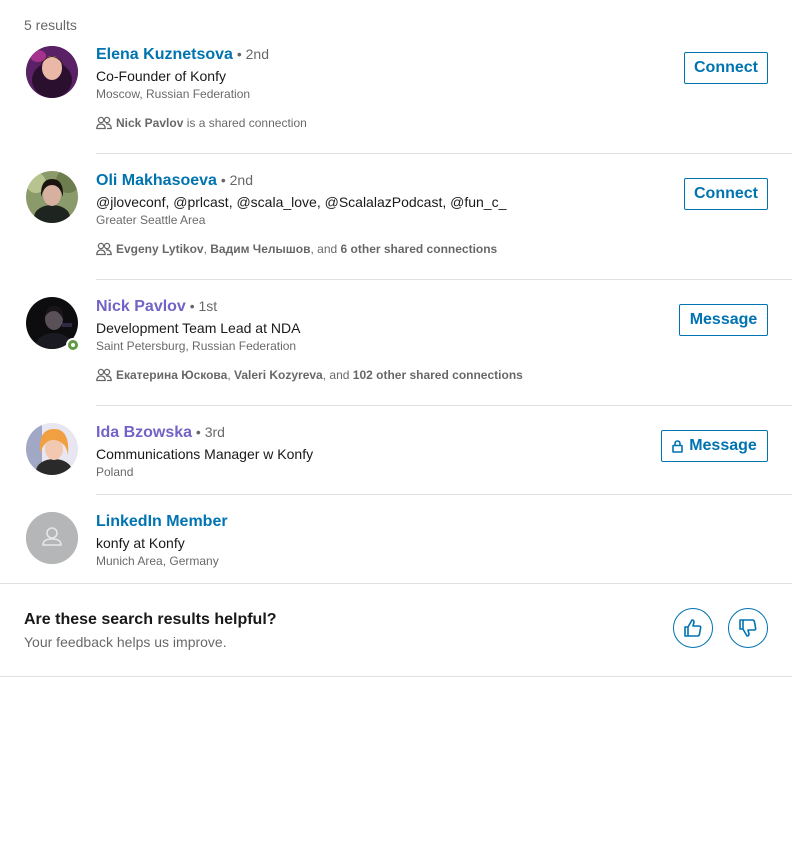 This screenshot has width=792, height=845. I want to click on lock-icon, so click(678, 446).